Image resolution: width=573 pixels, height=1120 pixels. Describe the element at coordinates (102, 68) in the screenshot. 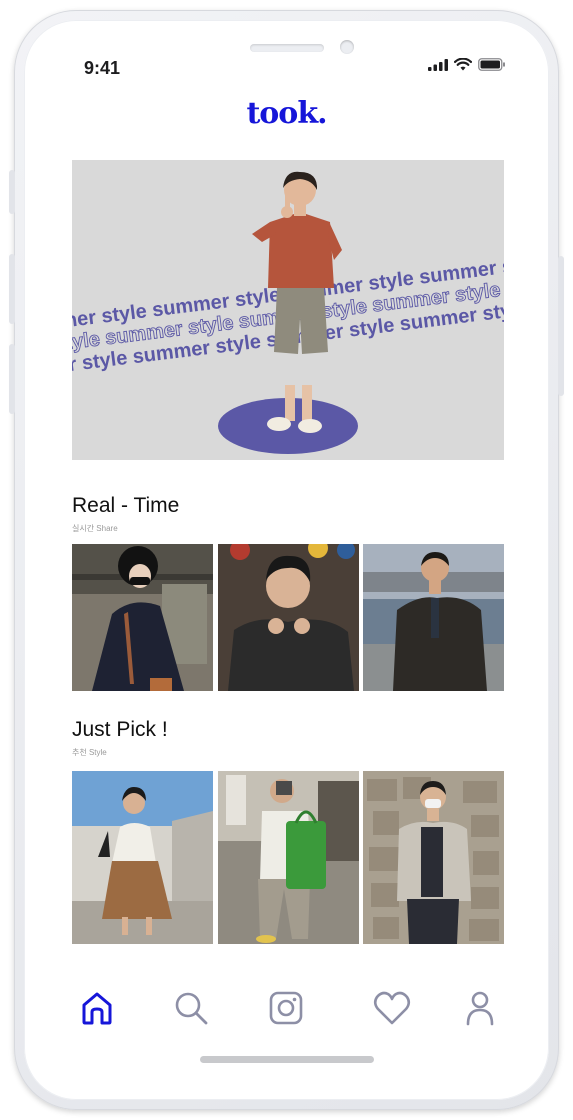

I see `status-time: 9:41` at that location.